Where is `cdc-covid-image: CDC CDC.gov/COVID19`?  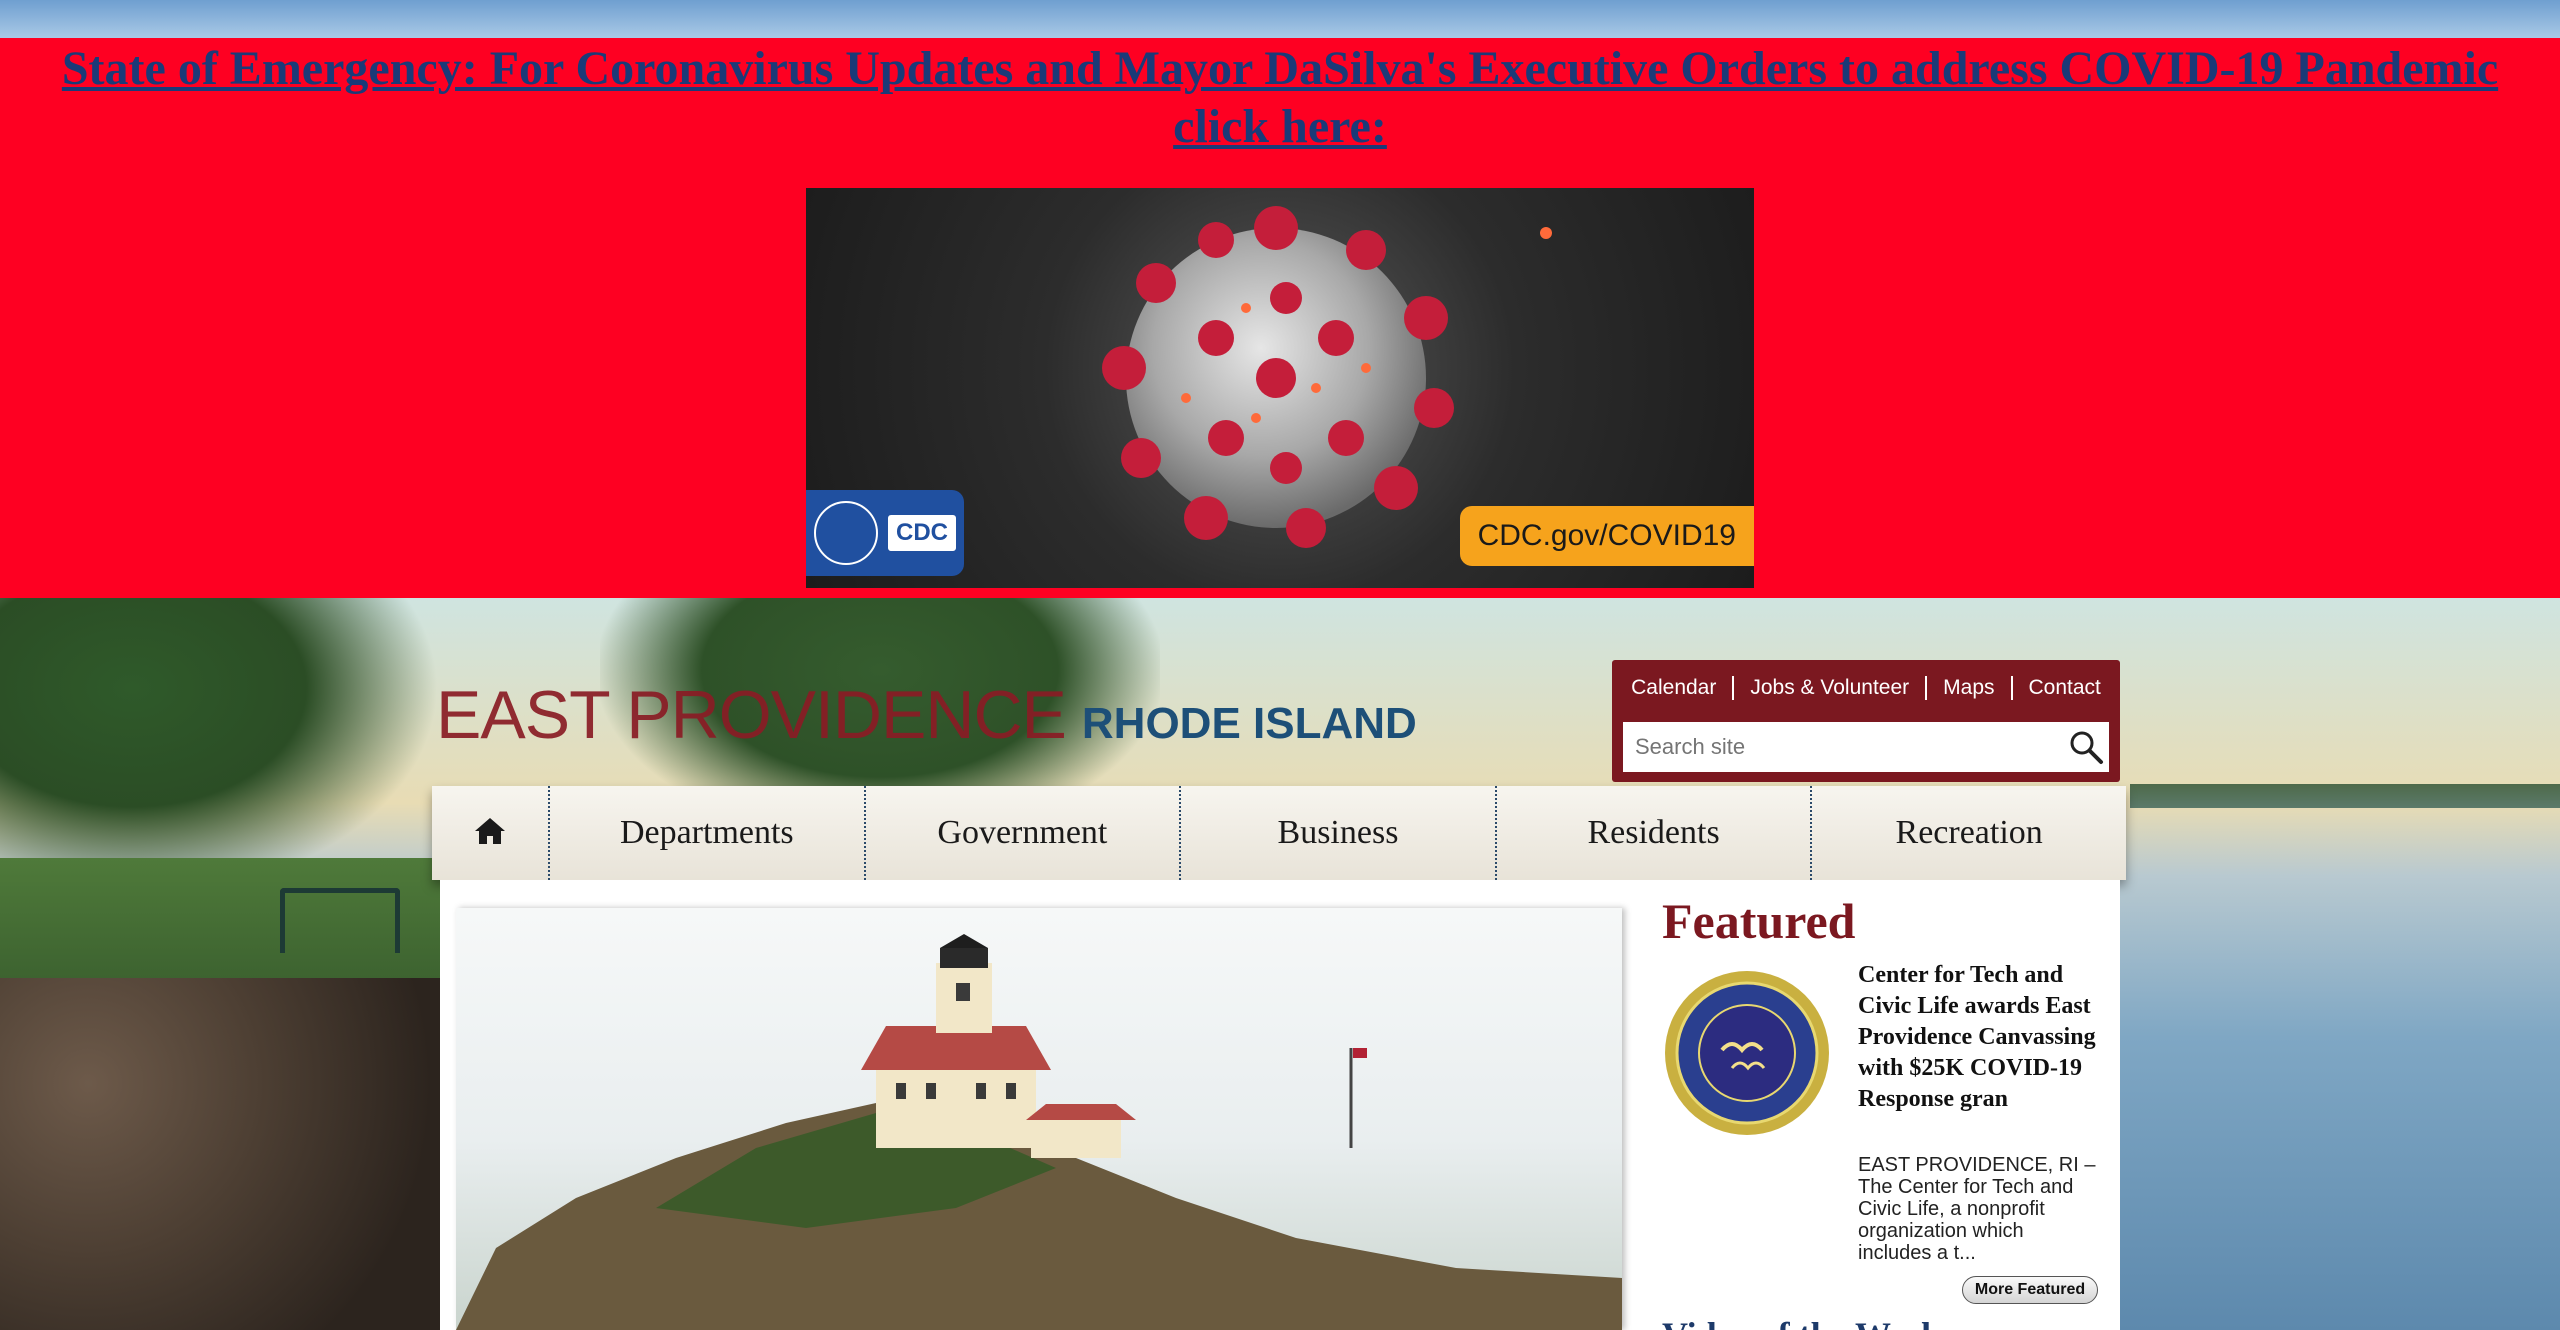
cdc-covid-image: CDC CDC.gov/COVID19 is located at coordinates (1280, 388).